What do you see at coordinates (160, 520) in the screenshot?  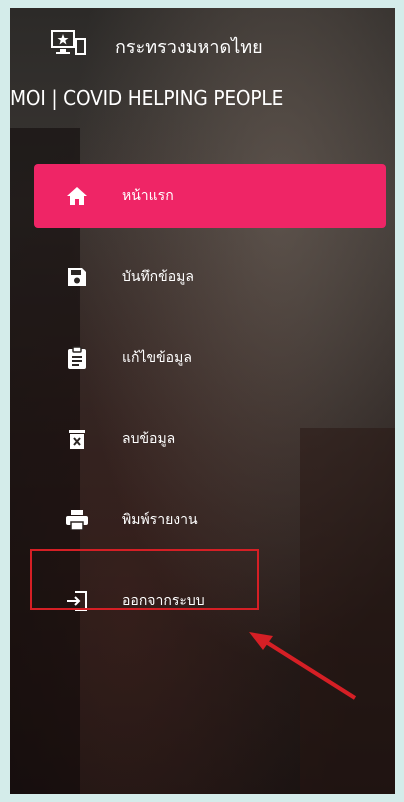 I see `menu-item-label: พิมพ์รายงาน` at bounding box center [160, 520].